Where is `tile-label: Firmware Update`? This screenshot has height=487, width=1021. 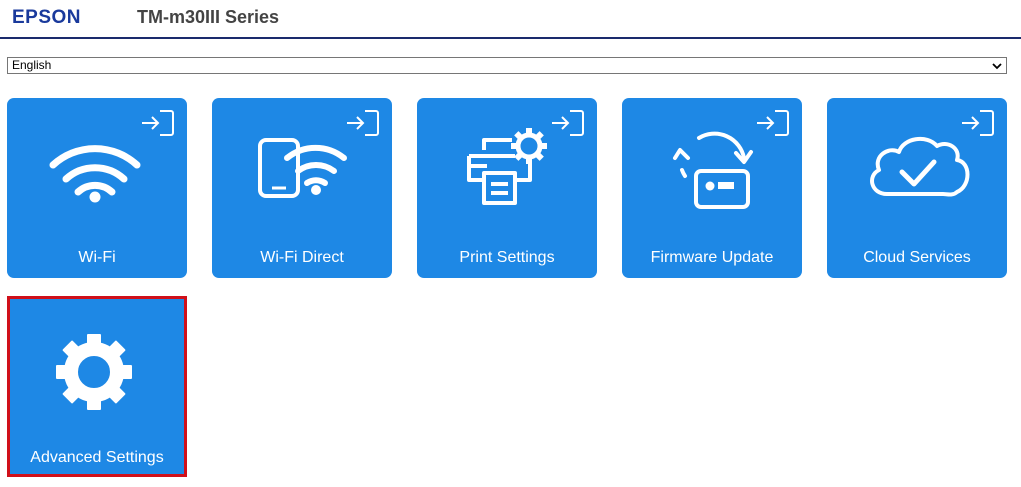
tile-label: Firmware Update is located at coordinates (712, 257).